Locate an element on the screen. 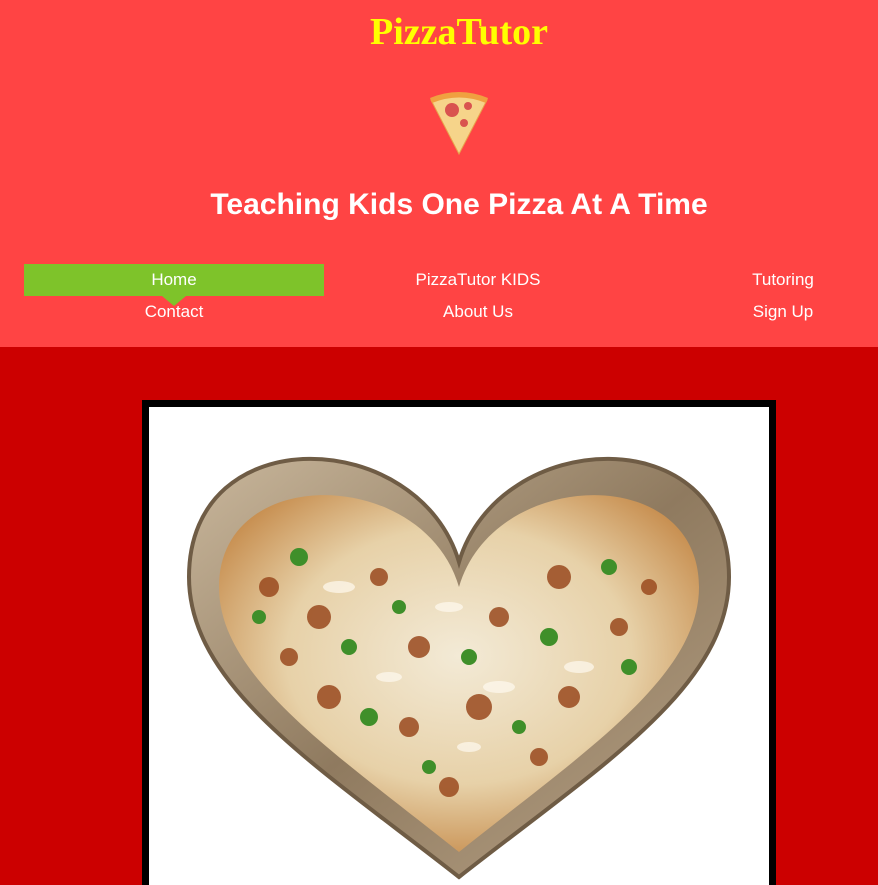 The image size is (878, 885). nav-sign-up: Sign Up is located at coordinates (755, 312).